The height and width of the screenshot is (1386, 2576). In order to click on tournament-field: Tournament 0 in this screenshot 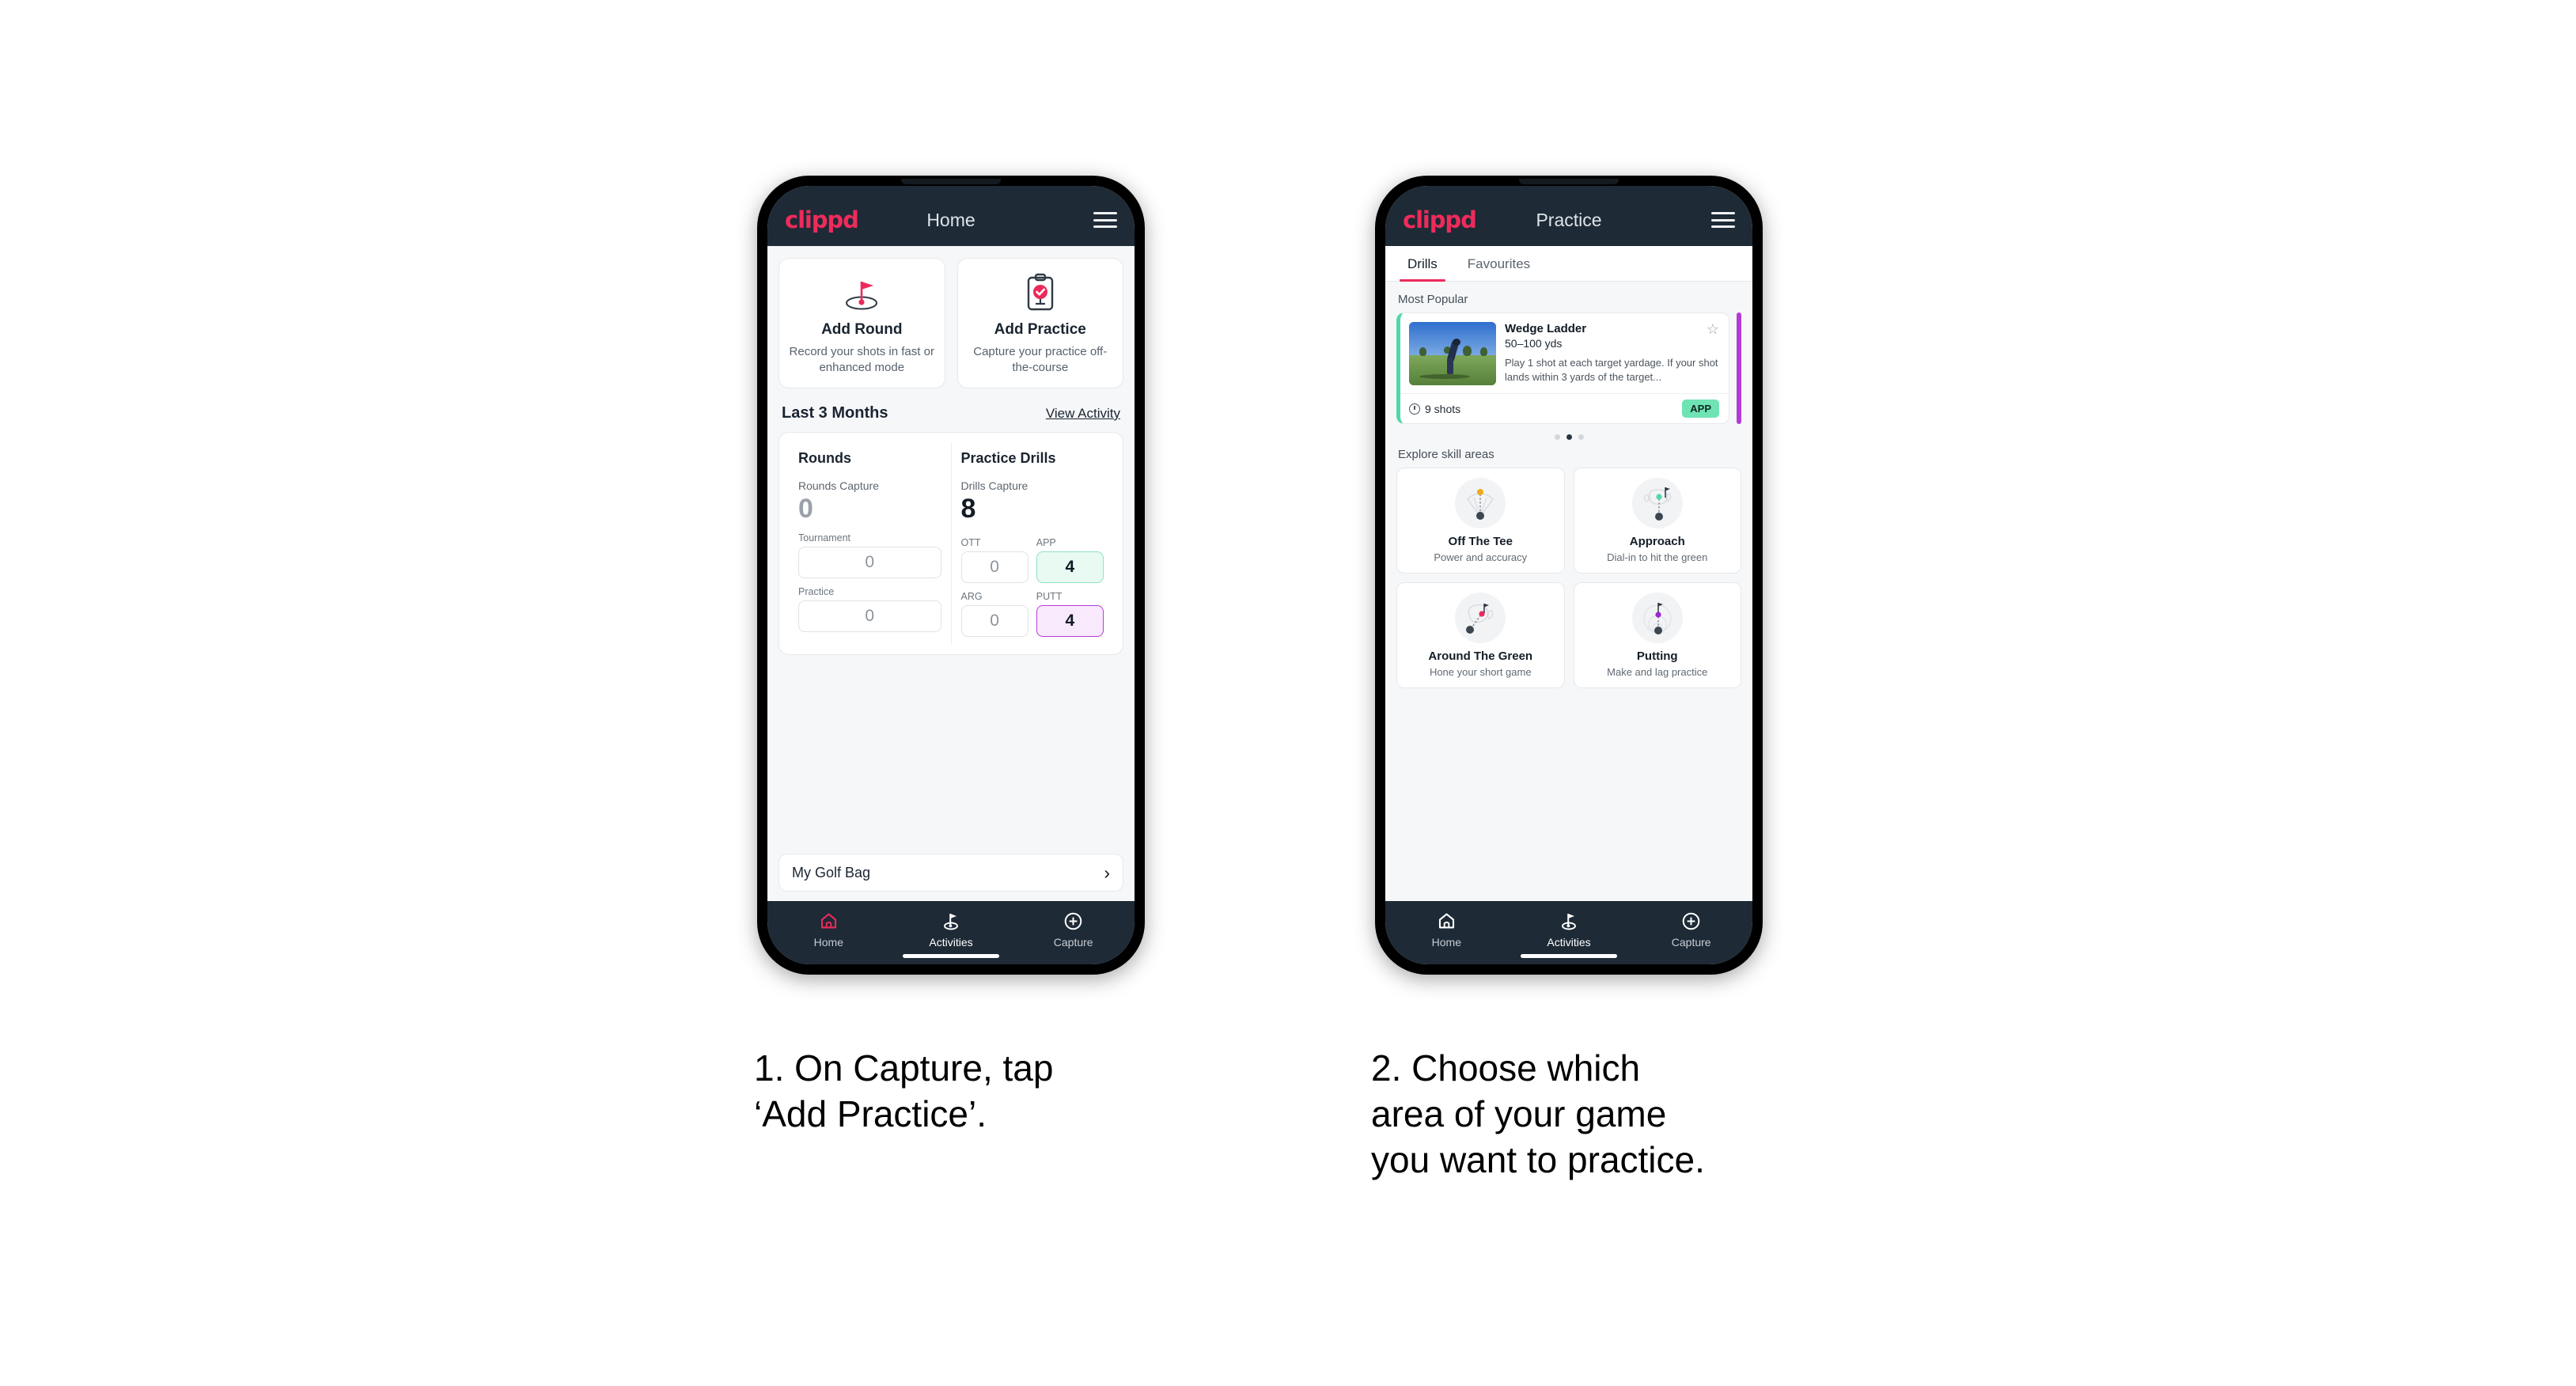, I will do `click(870, 555)`.